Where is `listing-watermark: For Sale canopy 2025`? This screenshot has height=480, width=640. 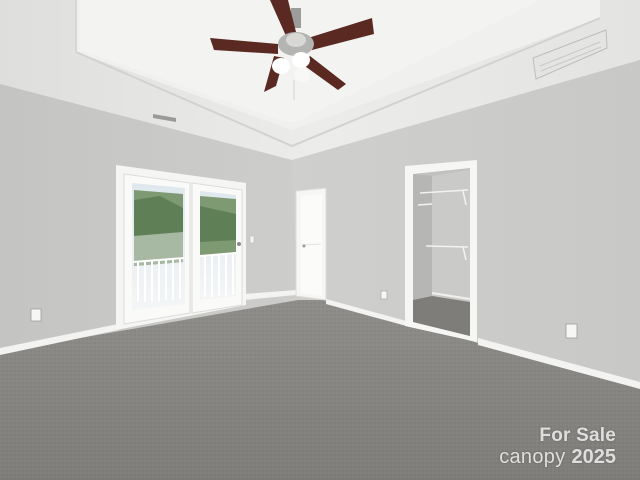
listing-watermark: For Sale canopy 2025 is located at coordinates (557, 447).